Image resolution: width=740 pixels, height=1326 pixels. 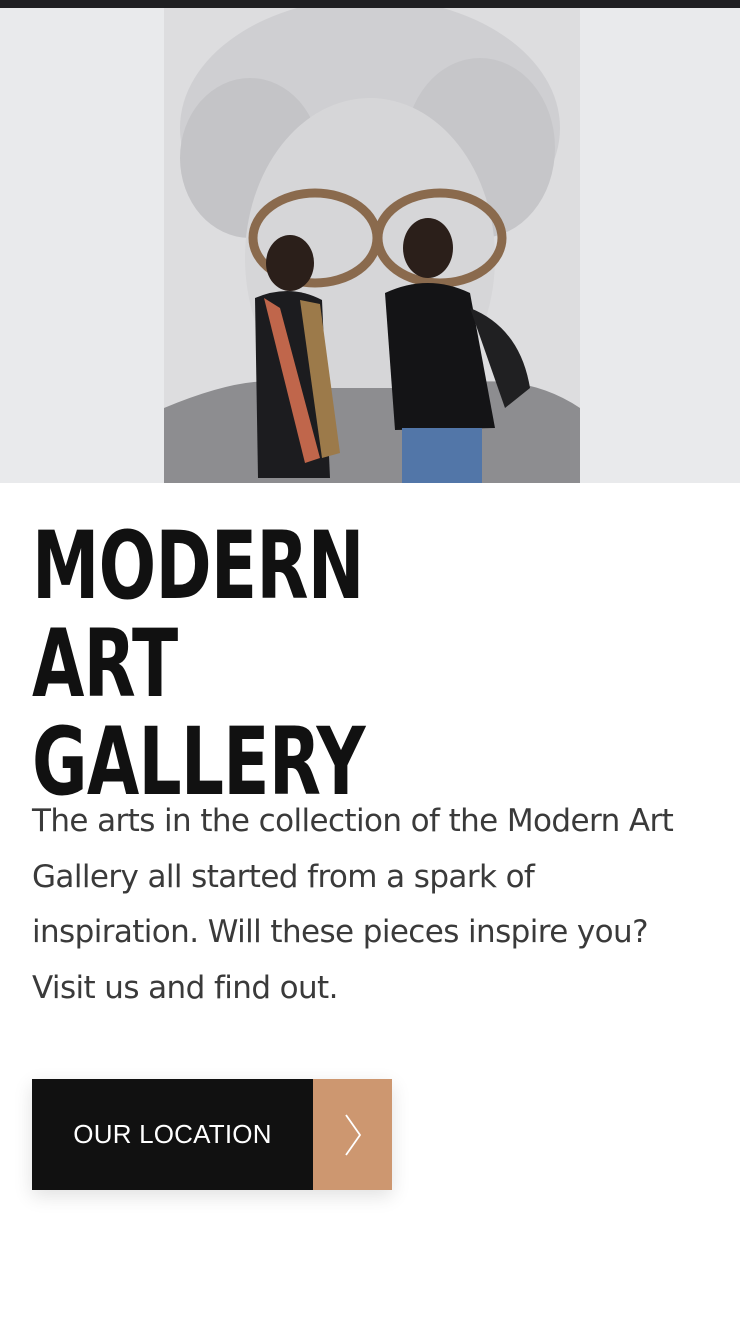 I want to click on page-title: MODERN ART GALLERY, so click(x=199, y=664).